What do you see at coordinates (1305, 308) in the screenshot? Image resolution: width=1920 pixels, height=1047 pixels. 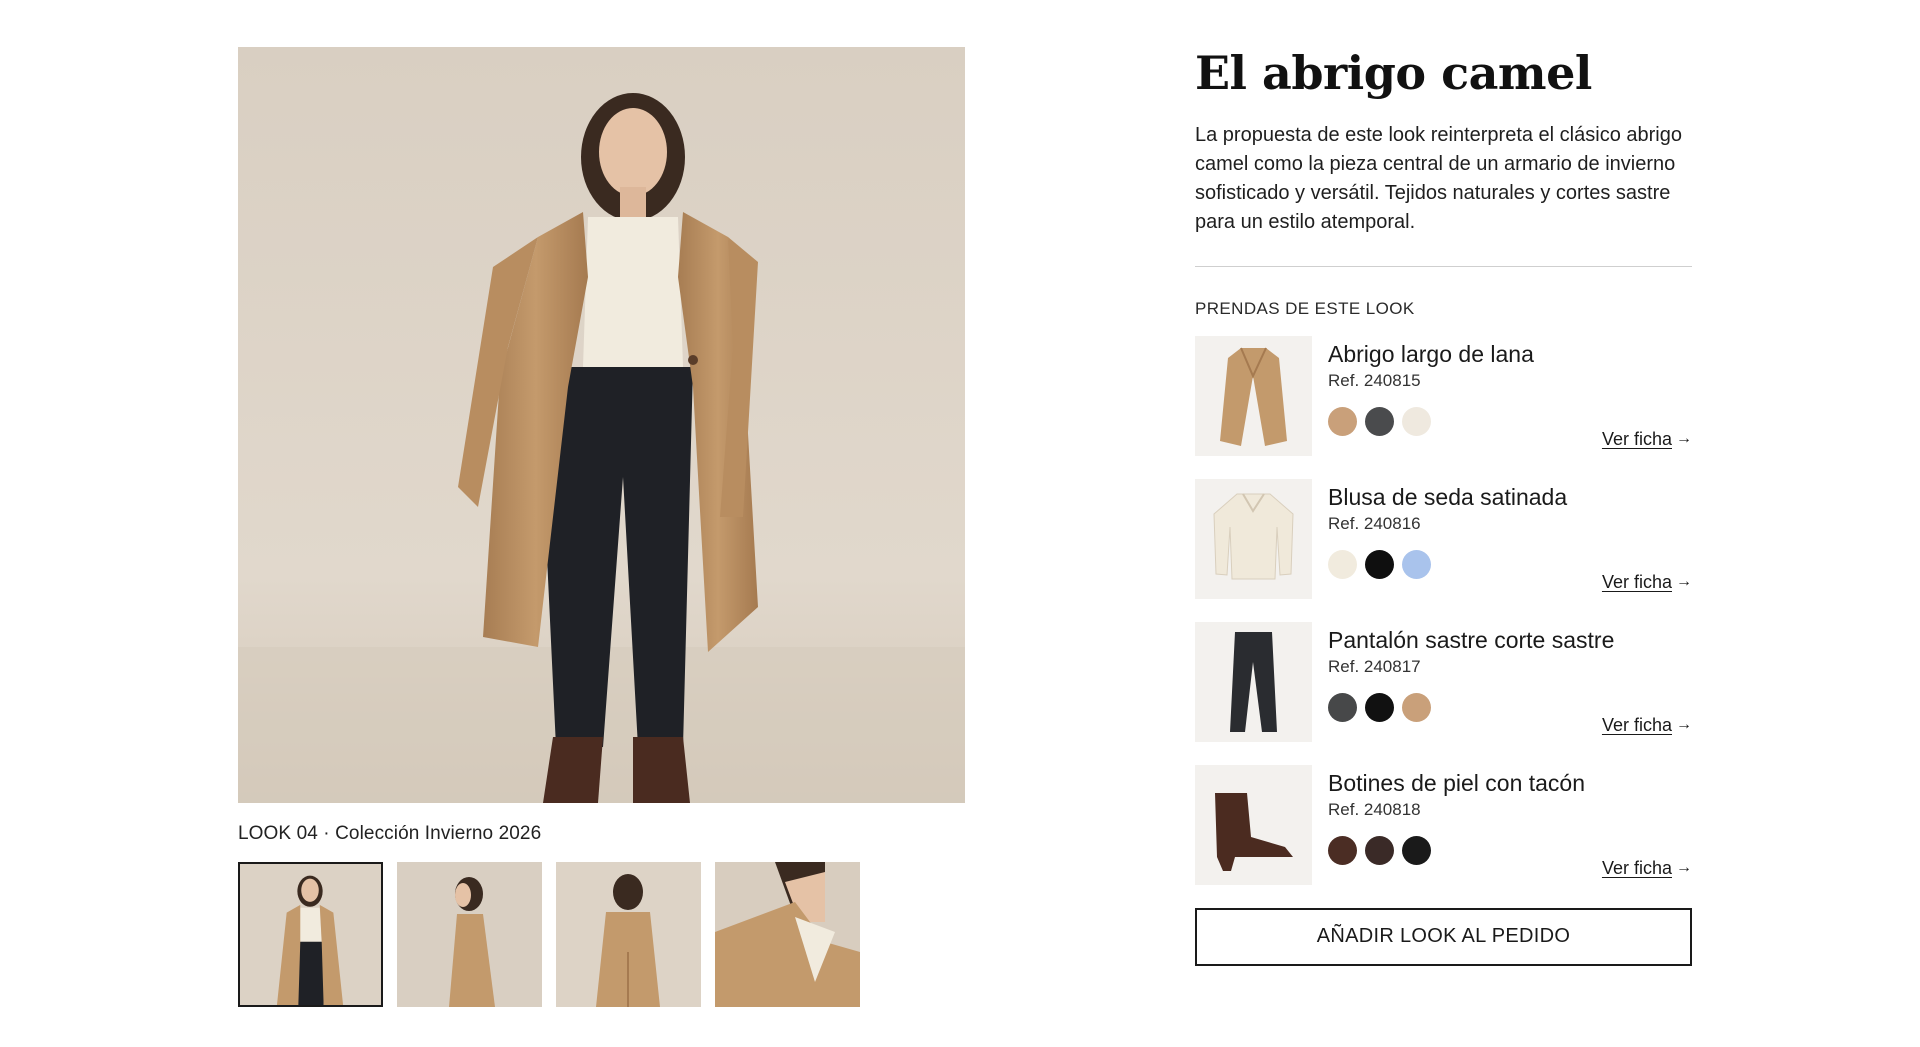 I see `section-label: PRENDAS DE ESTE LOOK` at bounding box center [1305, 308].